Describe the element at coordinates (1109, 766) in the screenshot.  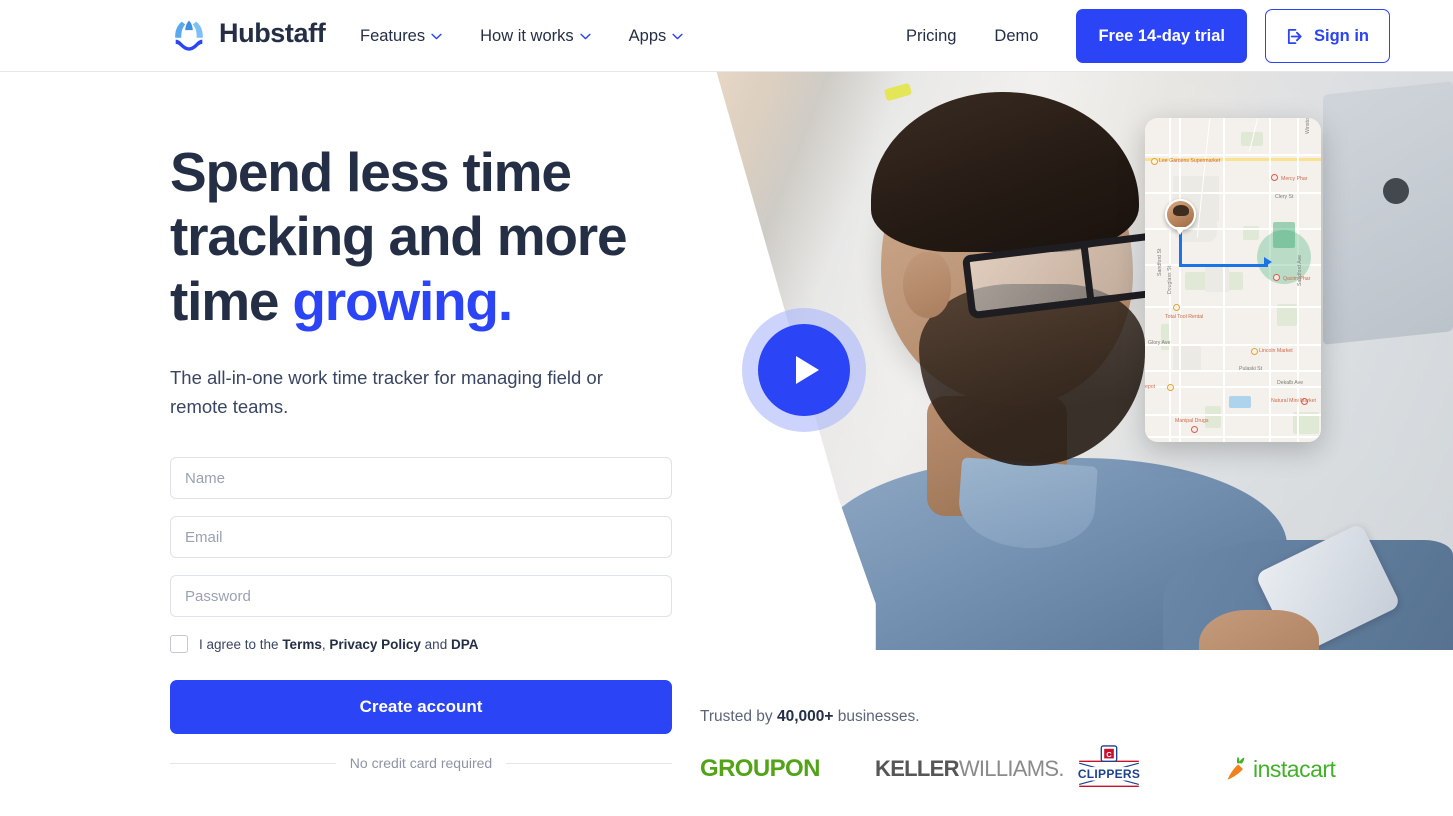
I see `clippers-logo-icon: C CLIPPERS` at that location.